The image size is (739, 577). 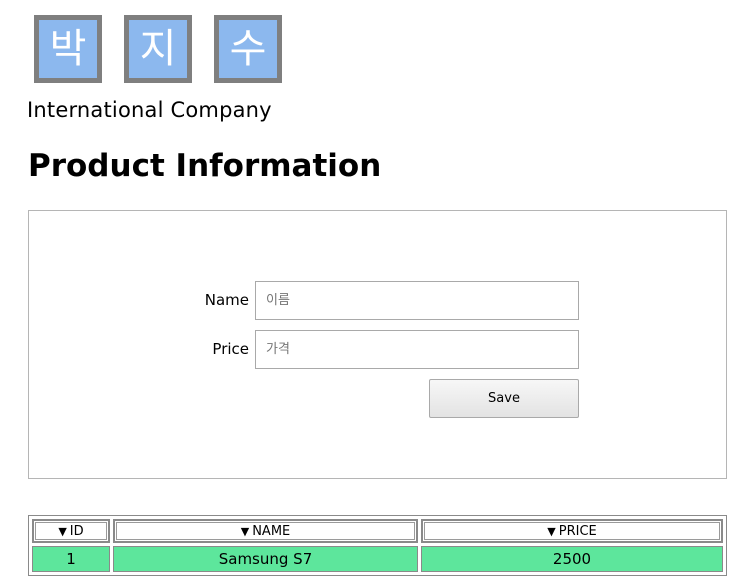 What do you see at coordinates (504, 398) in the screenshot?
I see `save-button: Save` at bounding box center [504, 398].